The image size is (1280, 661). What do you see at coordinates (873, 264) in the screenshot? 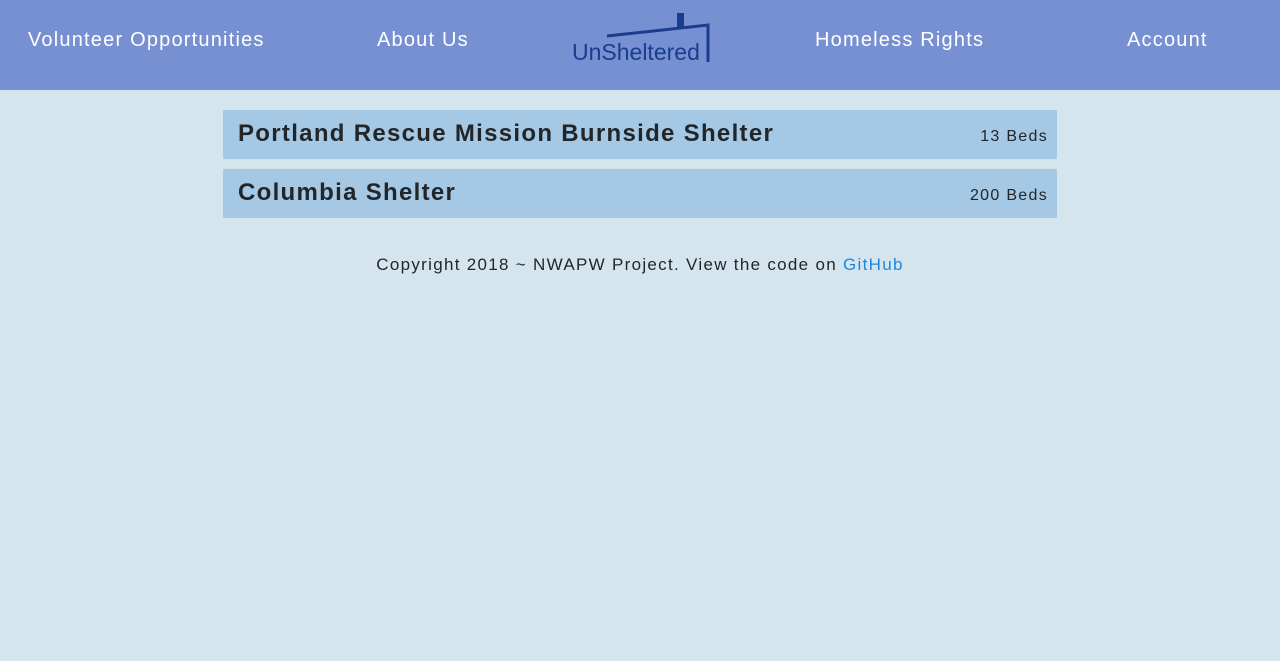
I see `github-link: GitHub` at bounding box center [873, 264].